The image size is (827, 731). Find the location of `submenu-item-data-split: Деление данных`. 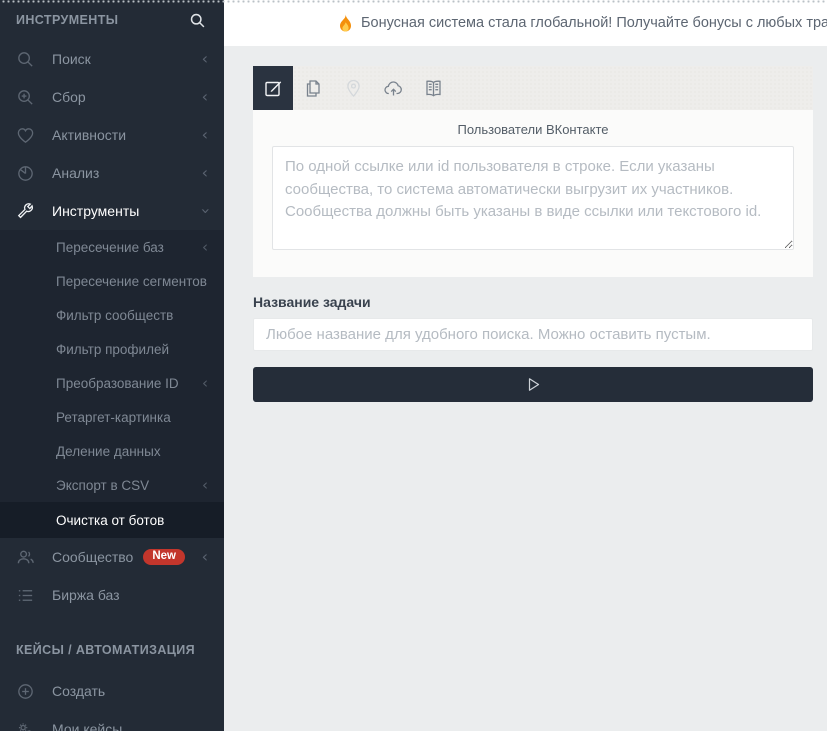

submenu-item-data-split: Деление данных is located at coordinates (112, 451).